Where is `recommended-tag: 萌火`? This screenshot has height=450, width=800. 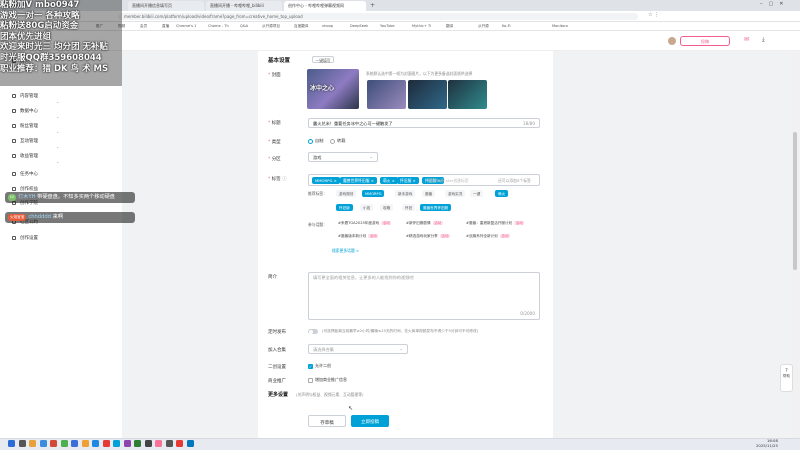 recommended-tag: 萌火 is located at coordinates (502, 193).